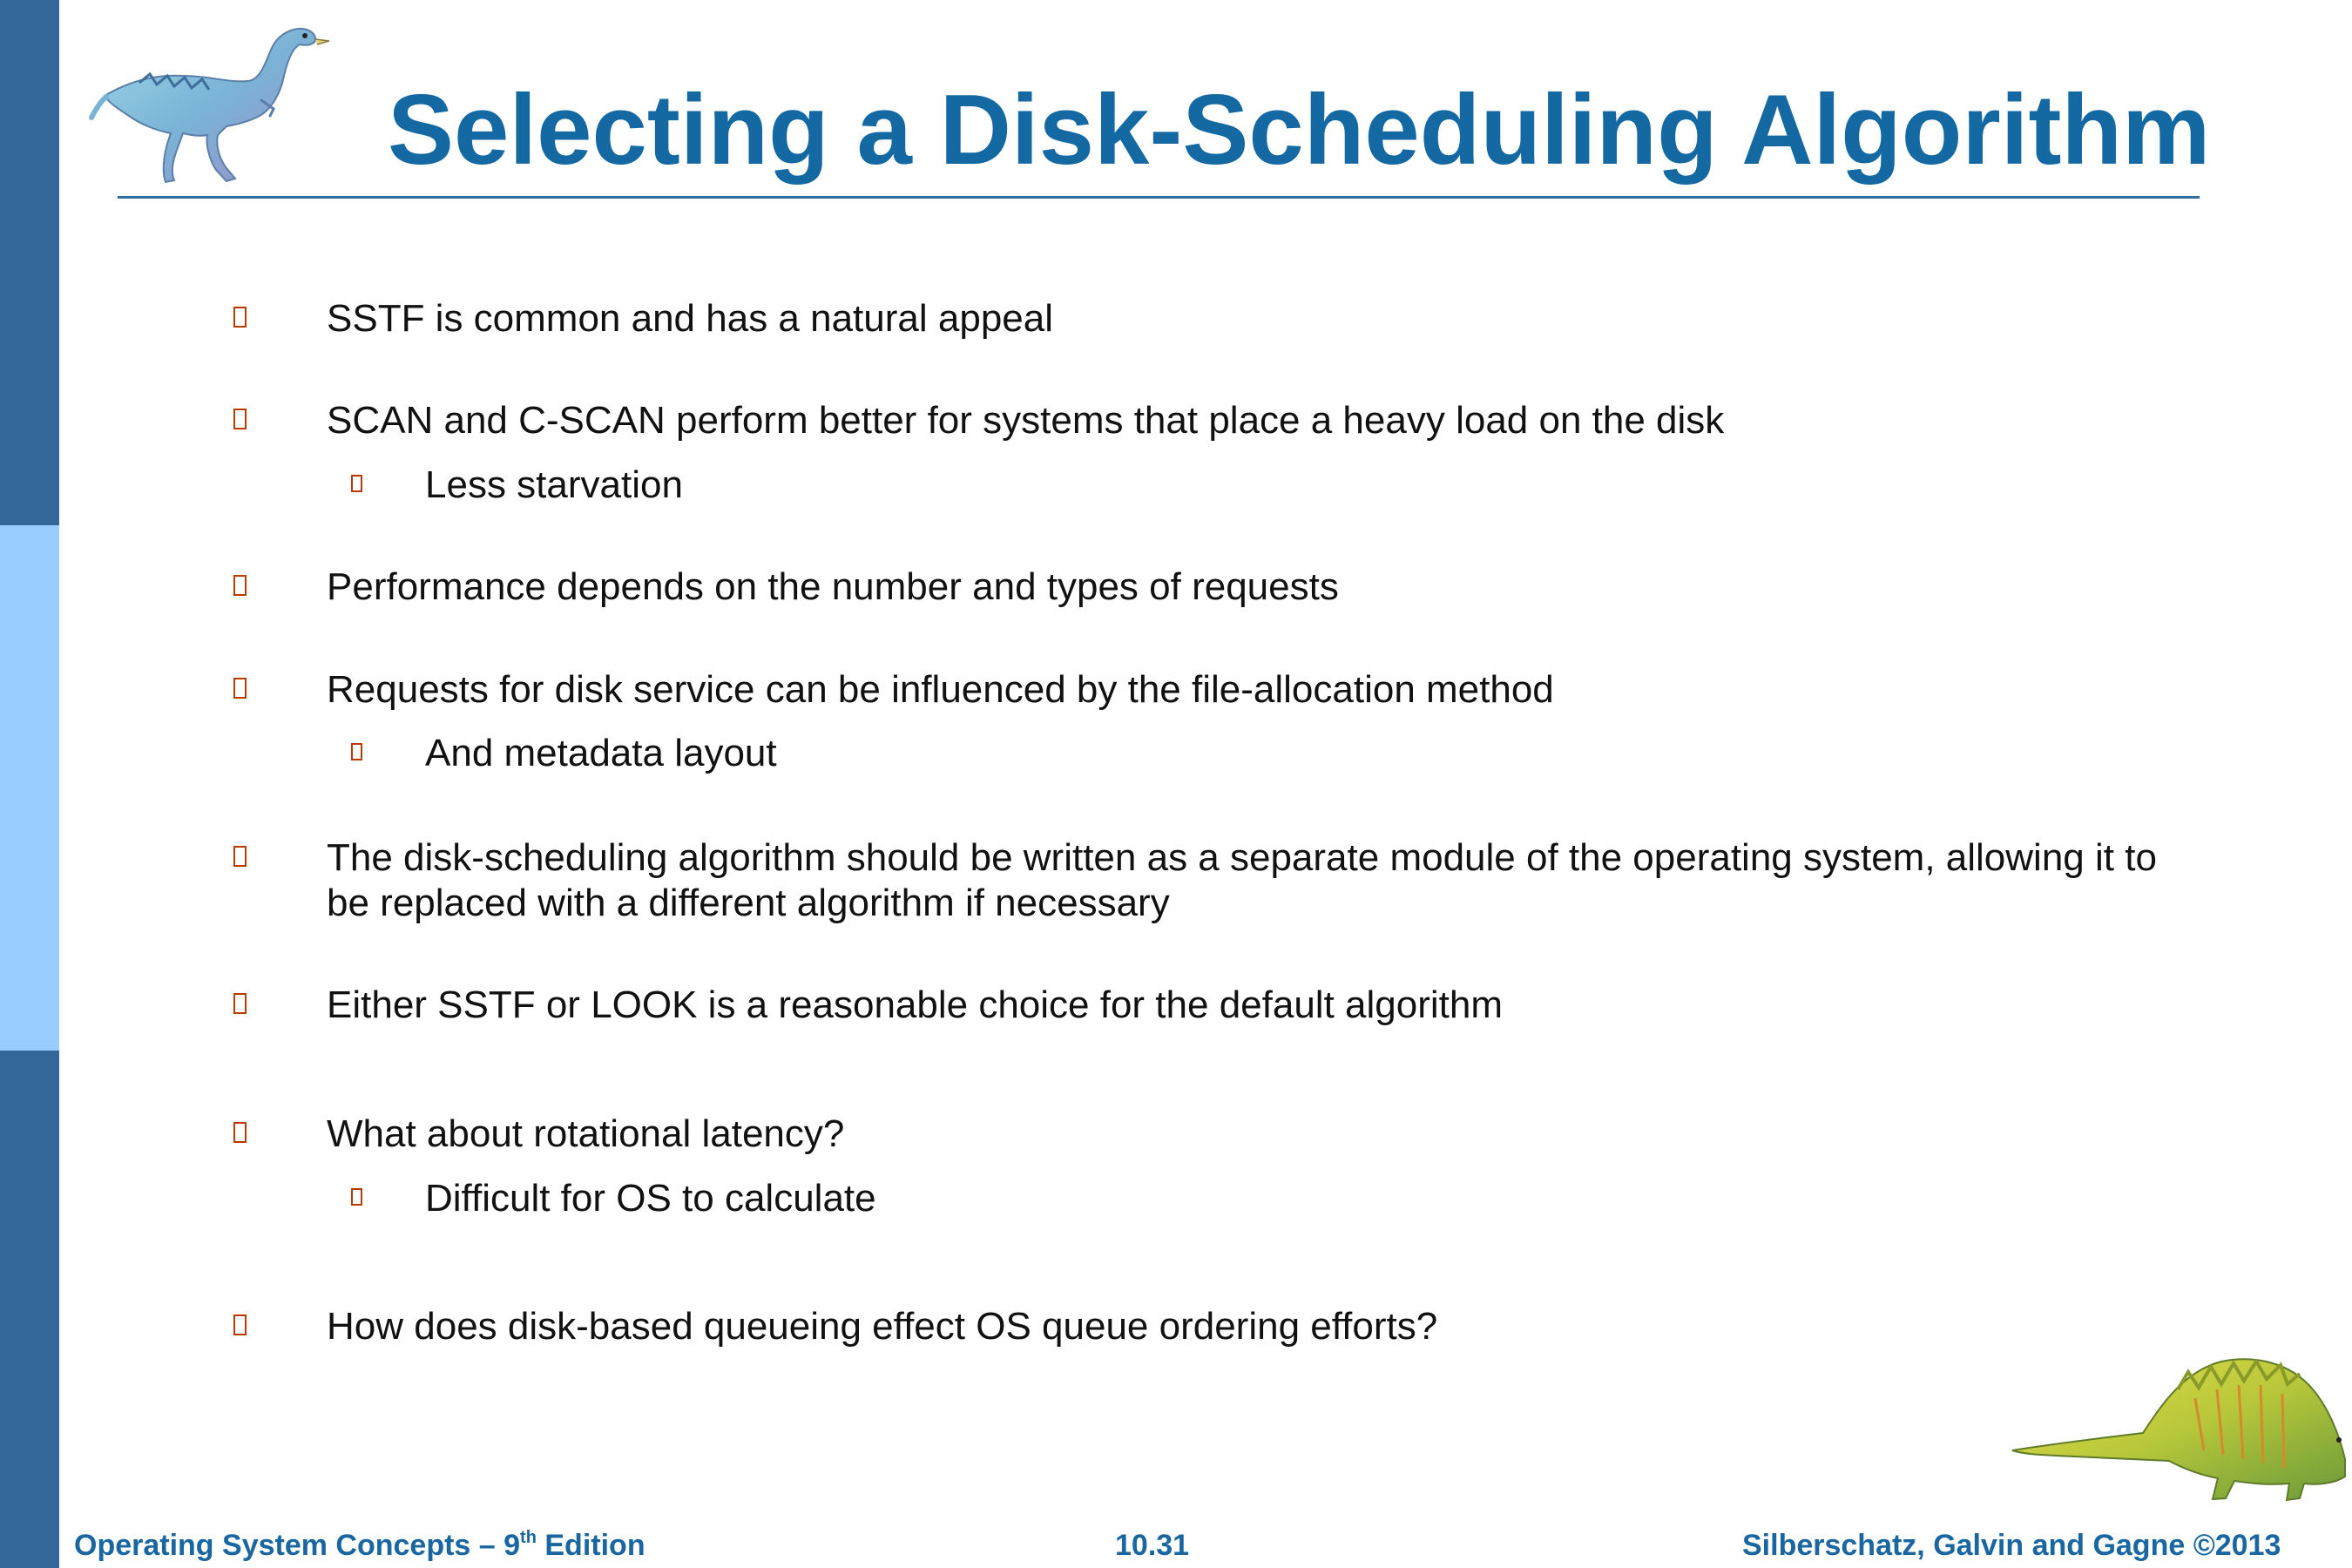 This screenshot has height=1568, width=2352. Describe the element at coordinates (586, 1133) in the screenshot. I see `bullet-text: What about rotational latency?` at that location.